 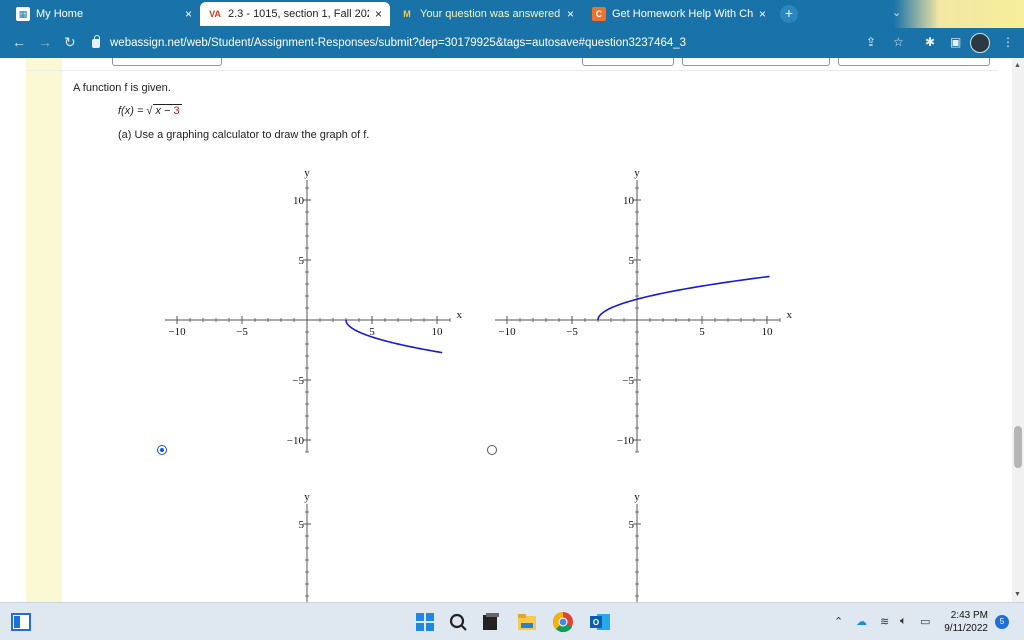 What do you see at coordinates (298, 14) in the screenshot?
I see `tab-title: 2.3 - 1015, section 1, Fall 2022 | V` at bounding box center [298, 14].